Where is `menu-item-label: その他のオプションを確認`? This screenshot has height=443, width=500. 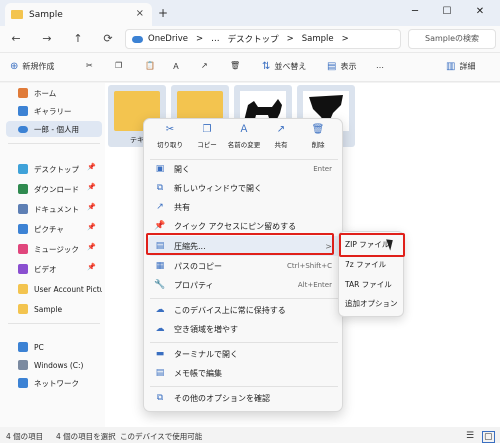
menu-item-label: その他のオプションを確認 is located at coordinates (222, 398).